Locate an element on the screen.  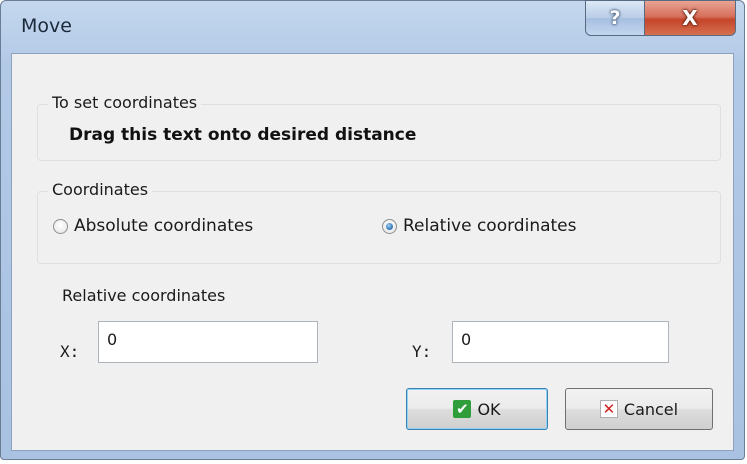
cancel-button: ✕ Cancel is located at coordinates (639, 409).